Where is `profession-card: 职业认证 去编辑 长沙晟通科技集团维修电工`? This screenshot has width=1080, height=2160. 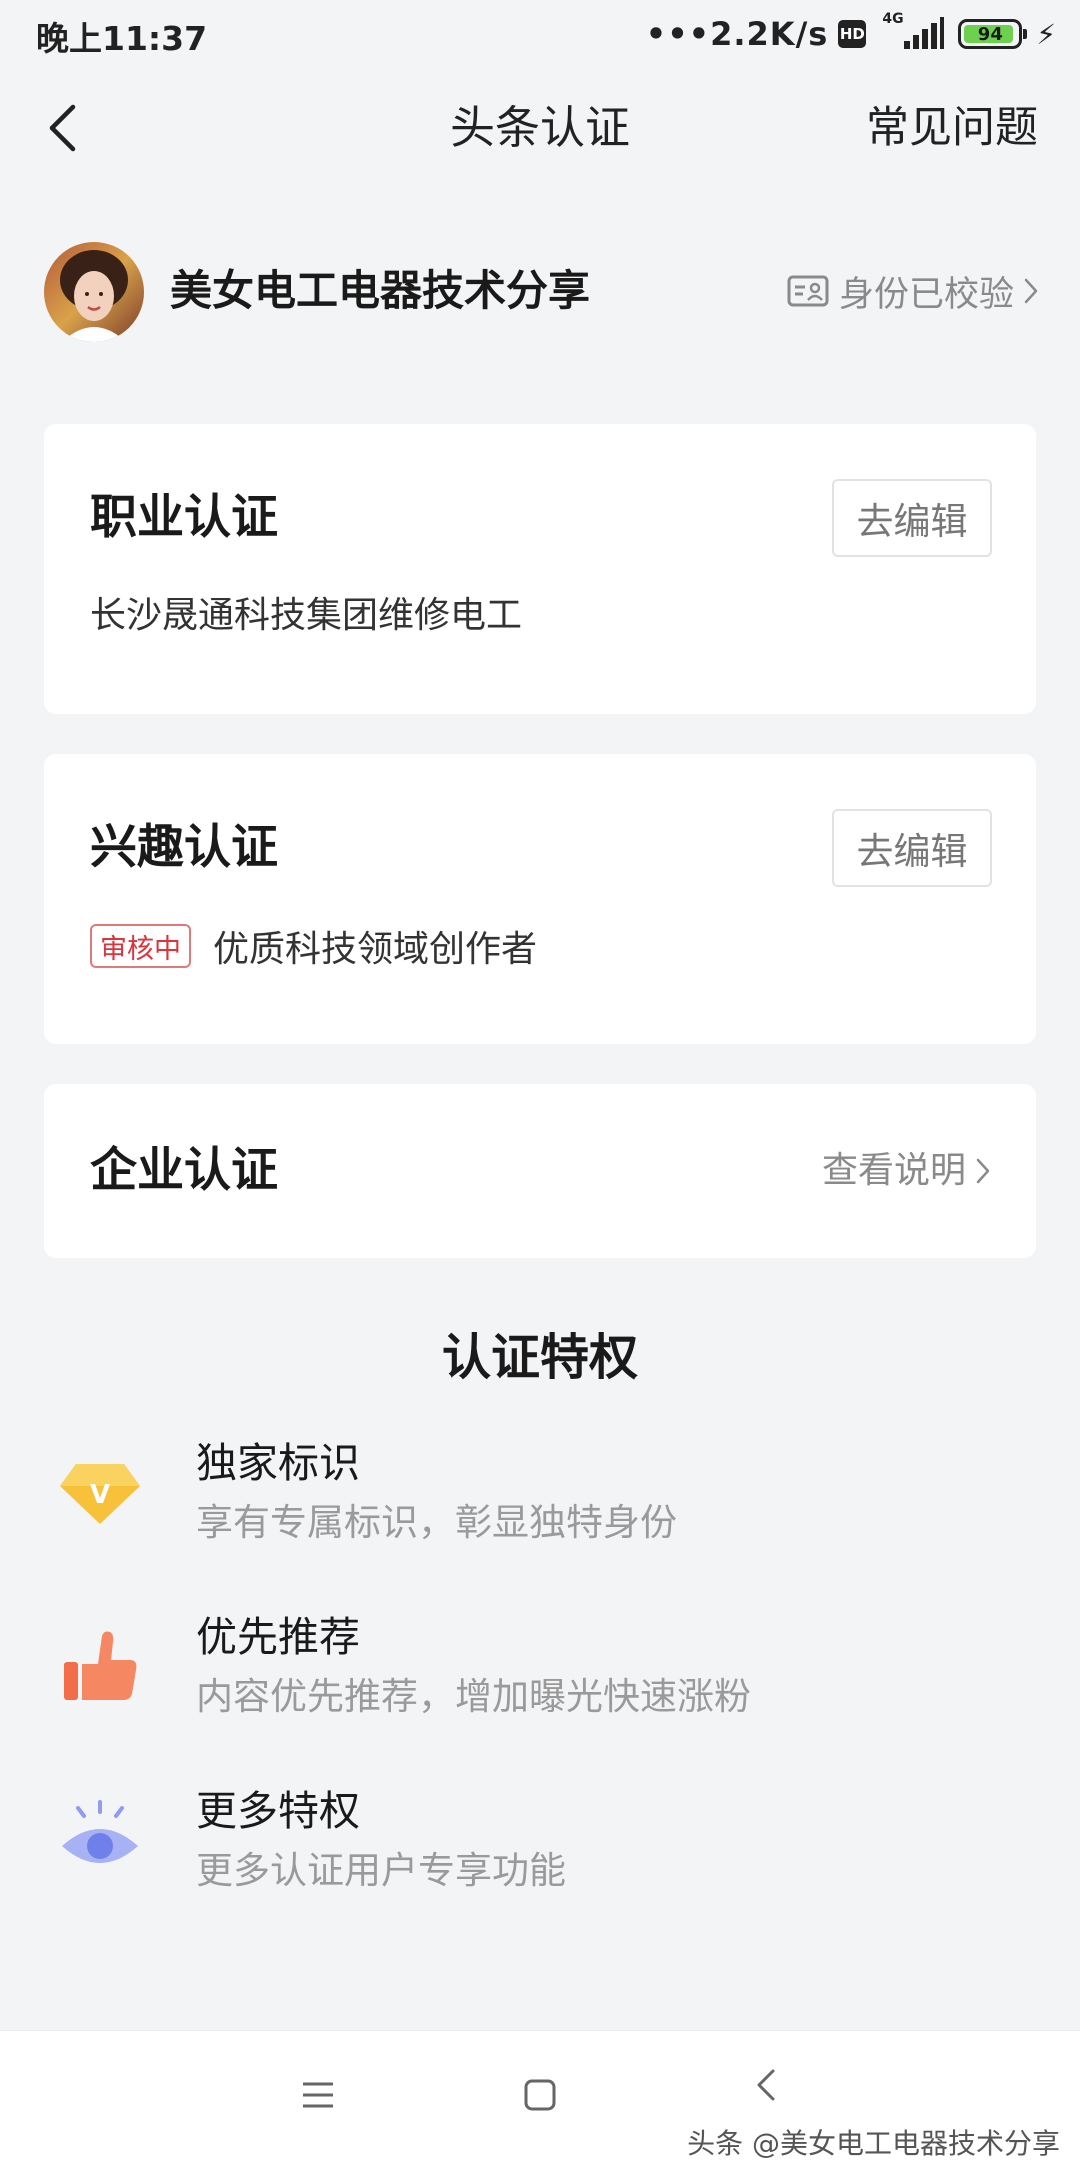
profession-card: 职业认证 去编辑 长沙晟通科技集团维修电工 is located at coordinates (540, 569).